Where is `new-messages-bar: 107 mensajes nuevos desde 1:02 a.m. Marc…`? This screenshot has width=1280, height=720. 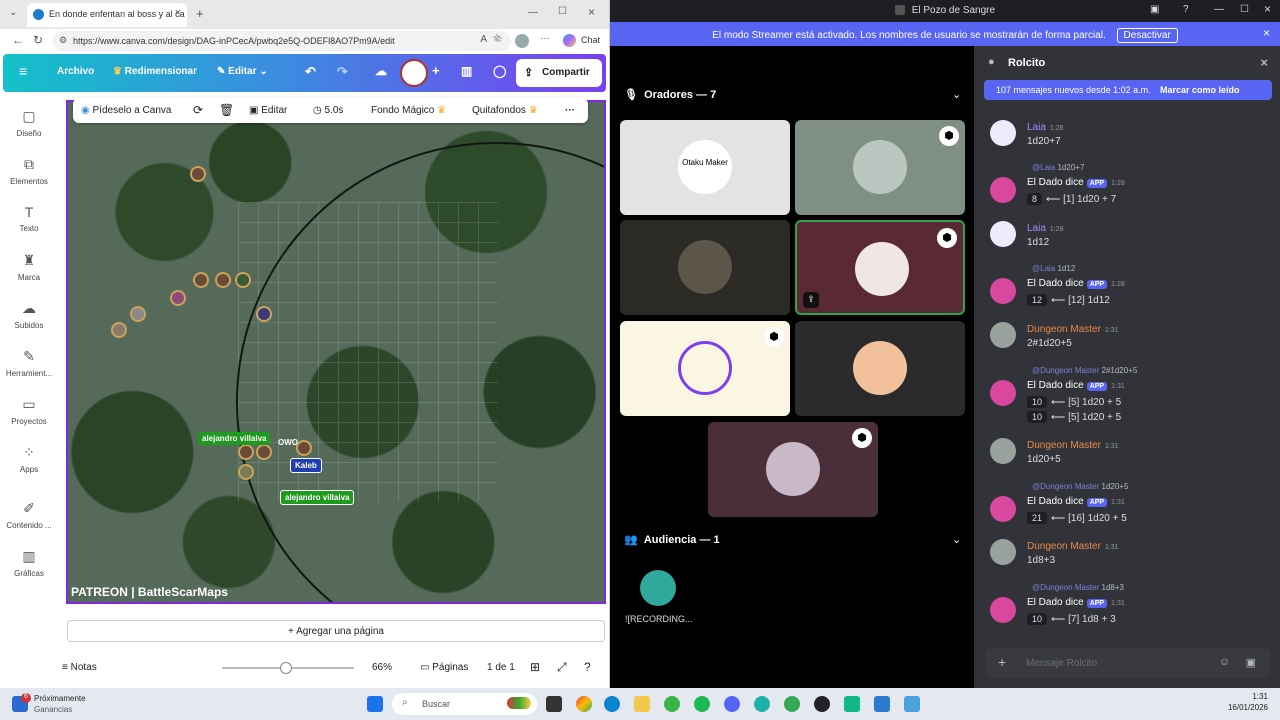 new-messages-bar: 107 mensajes nuevos desde 1:02 a.m. Marc… is located at coordinates (1128, 90).